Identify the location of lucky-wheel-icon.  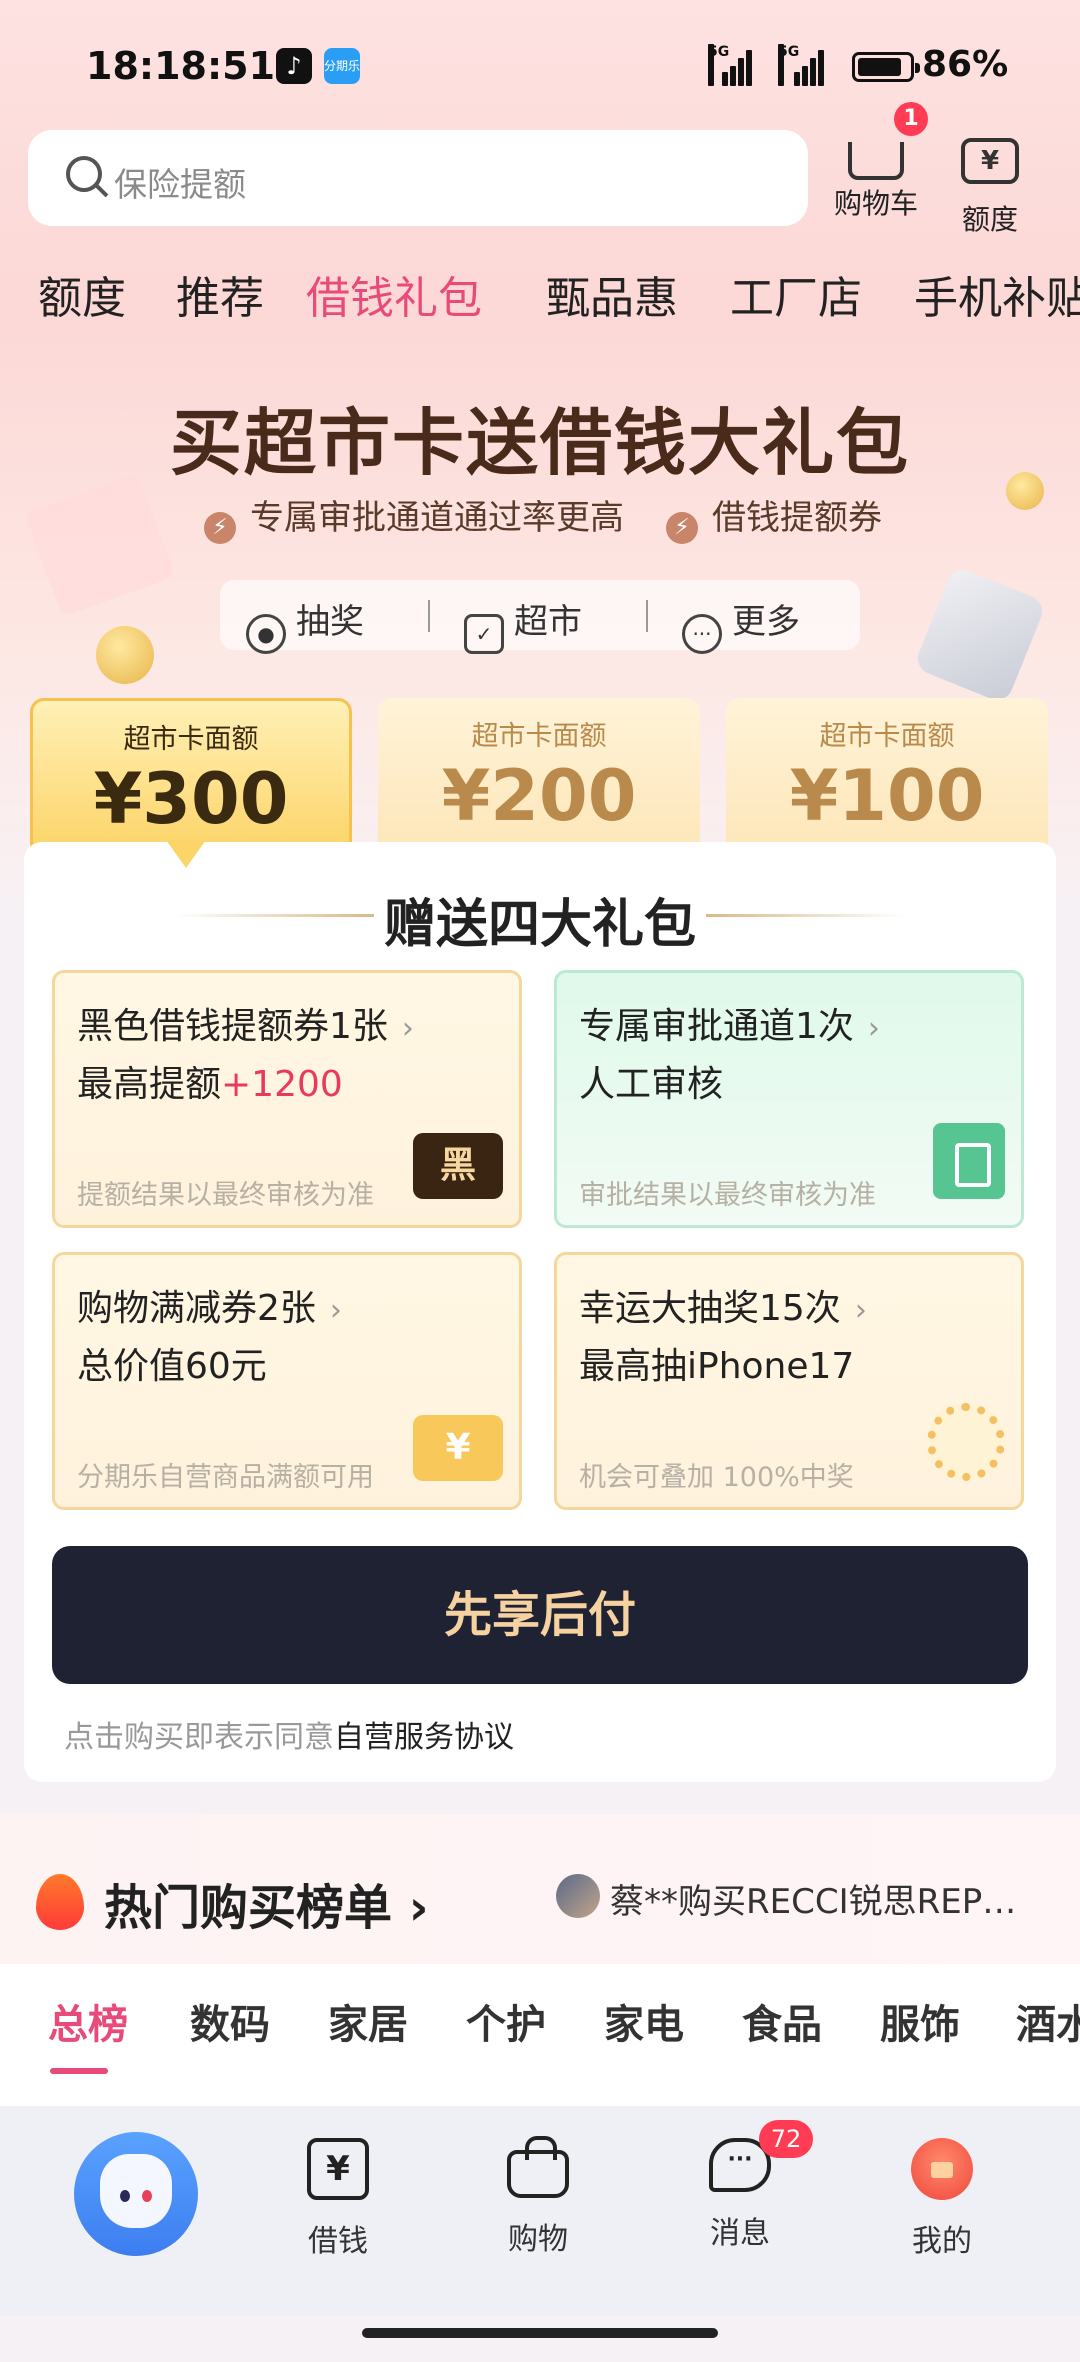
(966, 1442).